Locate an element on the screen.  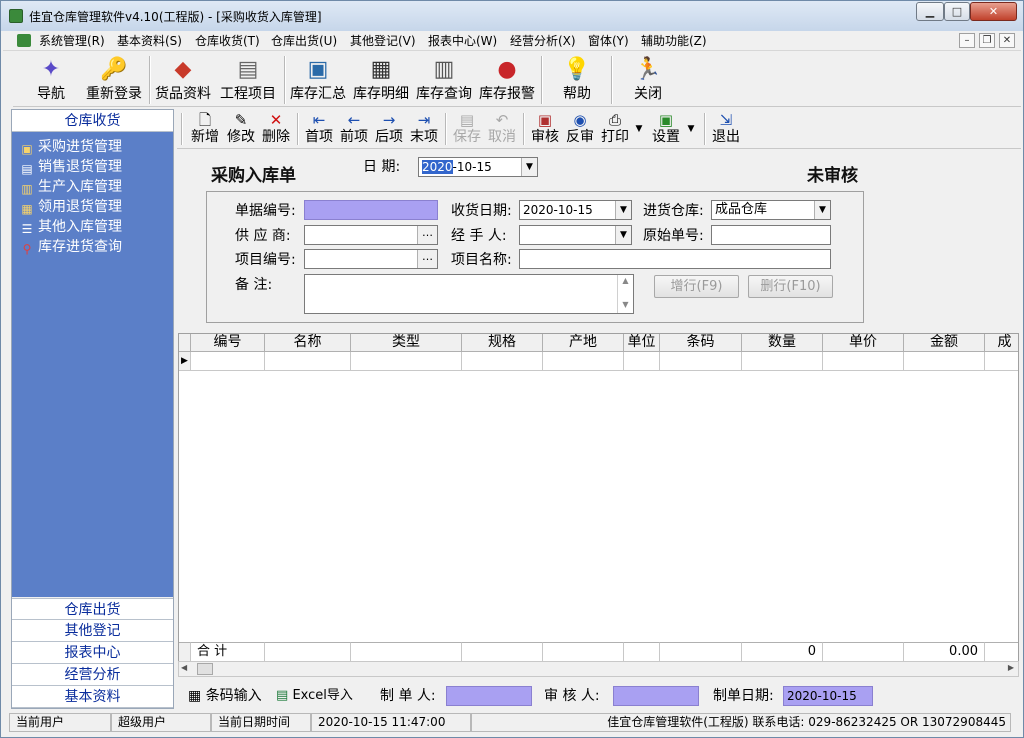
menu-business-analysis: 经营分析(X) is located at coordinates (543, 41).